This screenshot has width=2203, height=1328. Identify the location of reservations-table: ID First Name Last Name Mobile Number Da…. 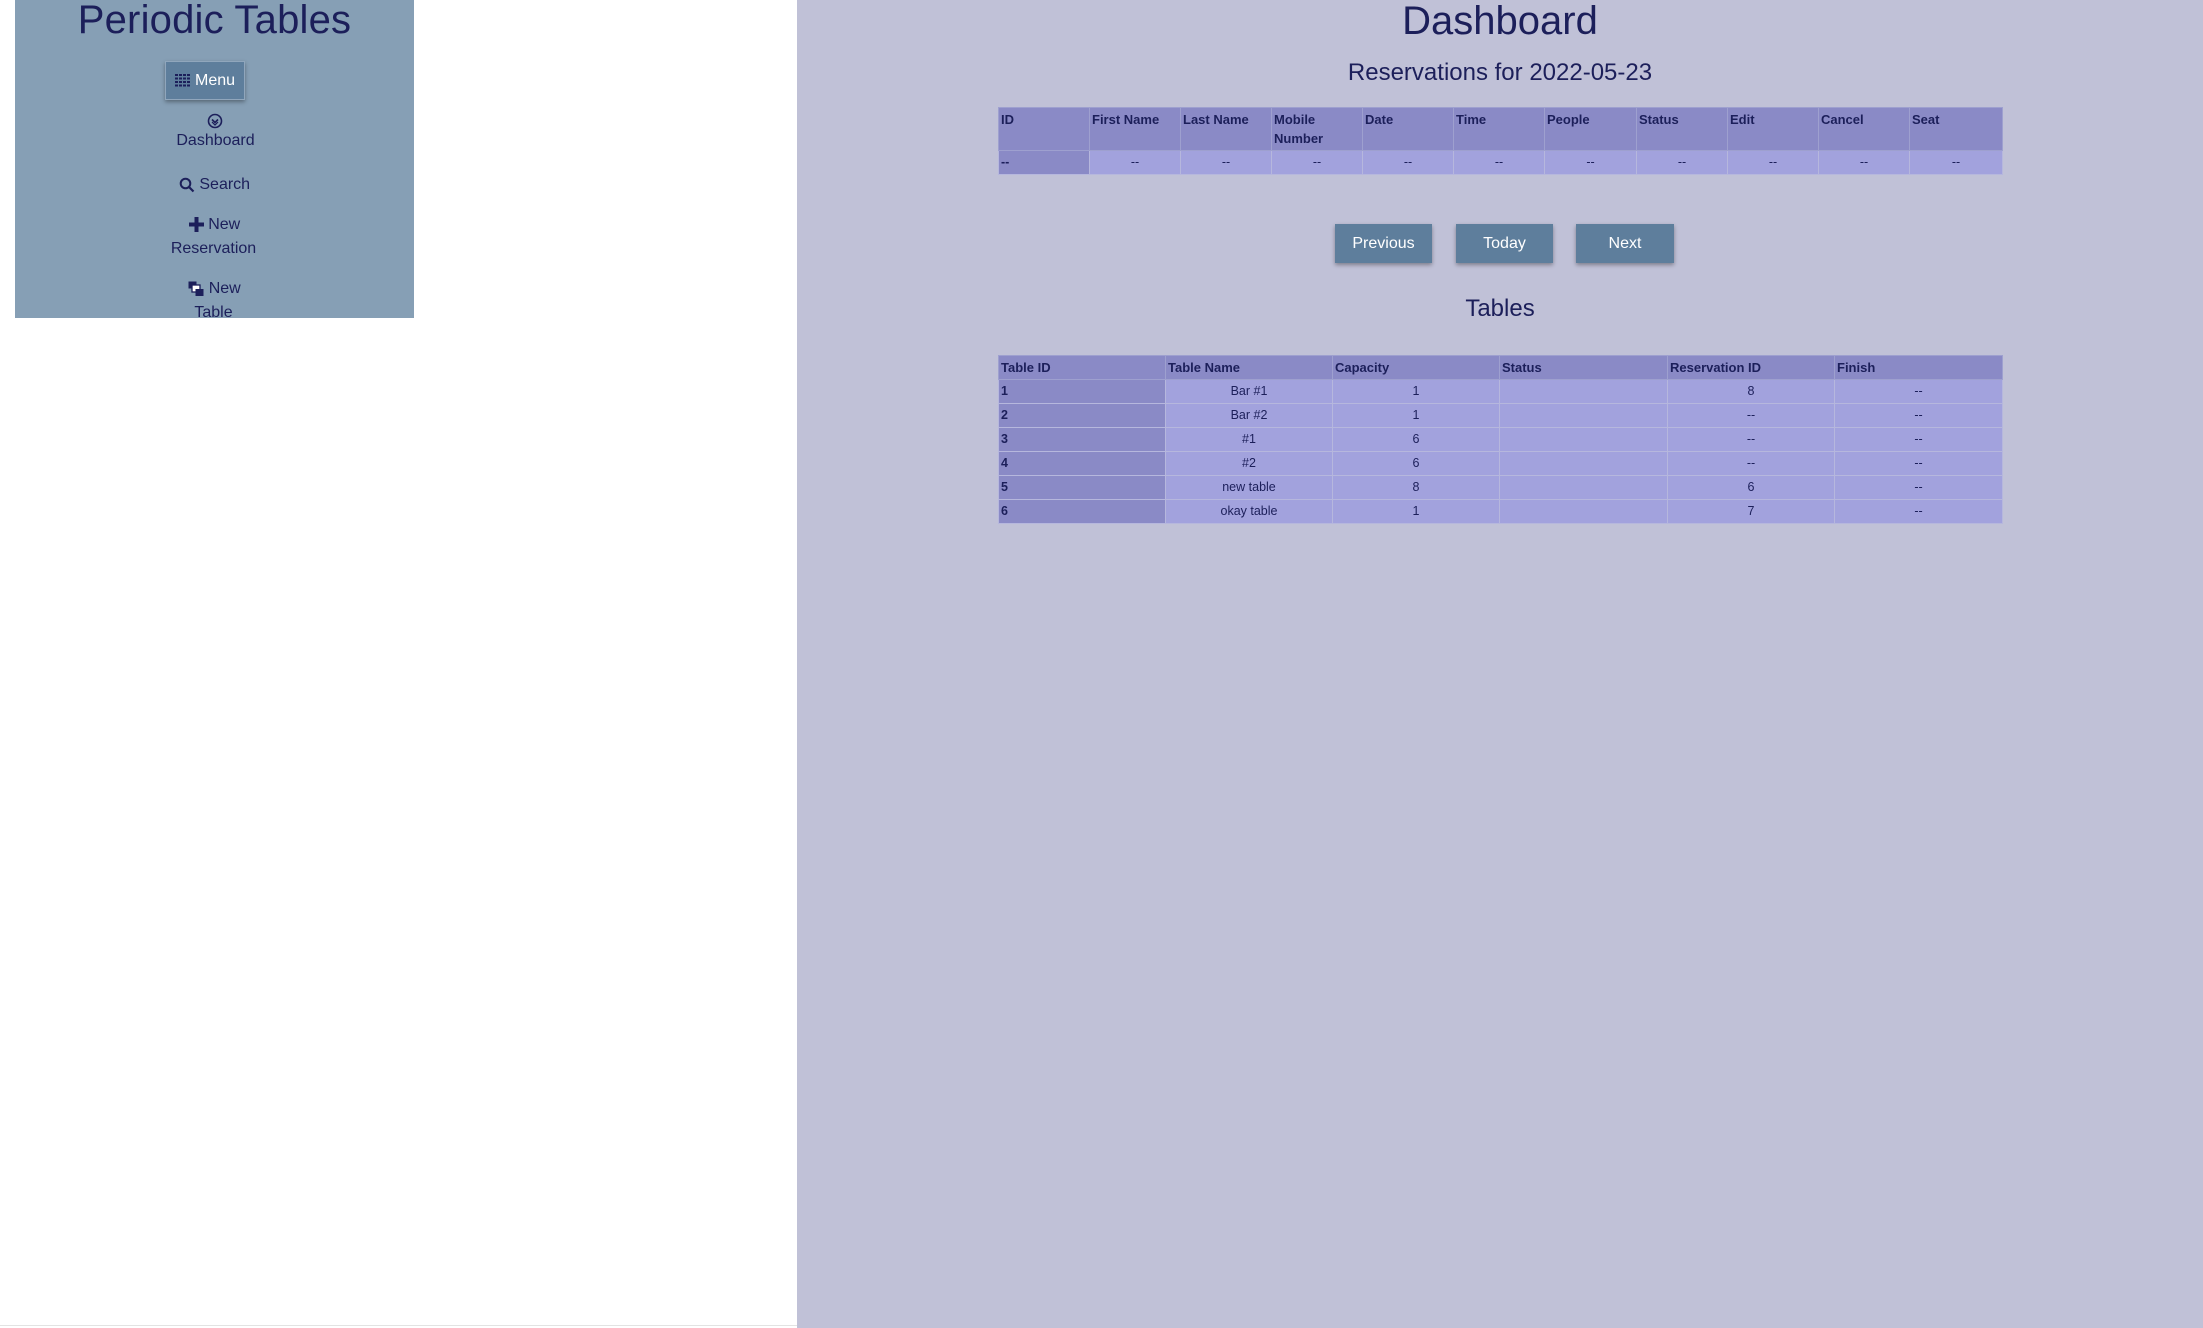
(1500, 141).